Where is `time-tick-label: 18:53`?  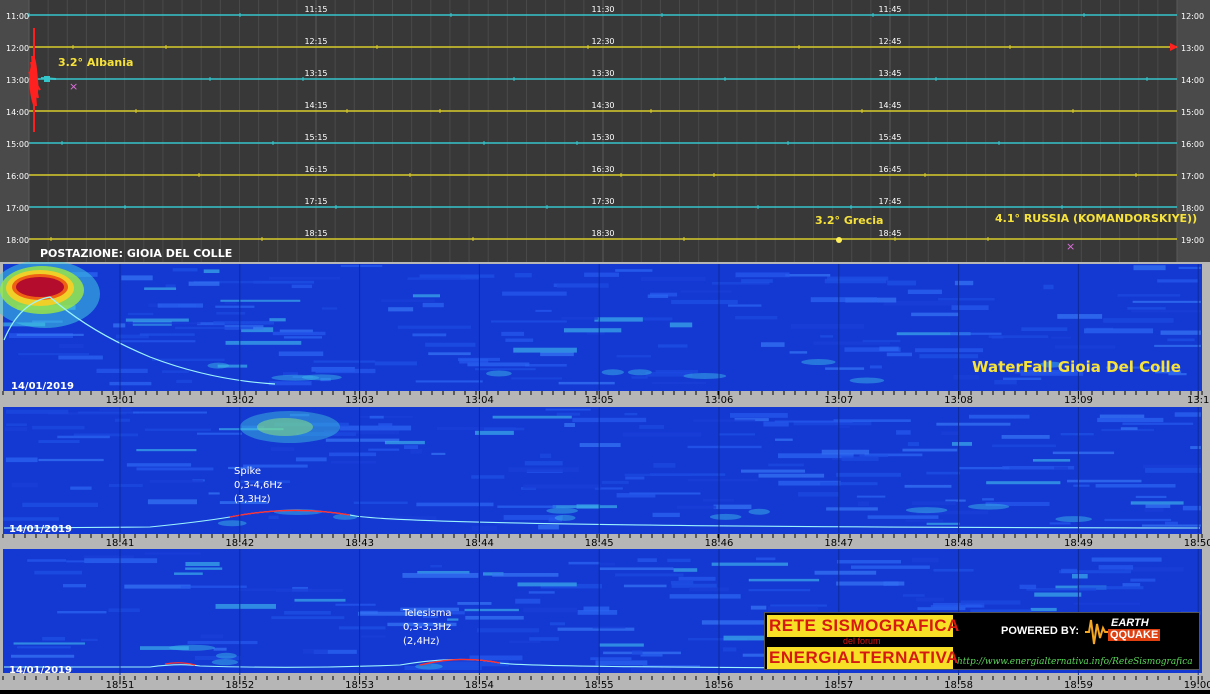 time-tick-label: 18:53 is located at coordinates (359, 685).